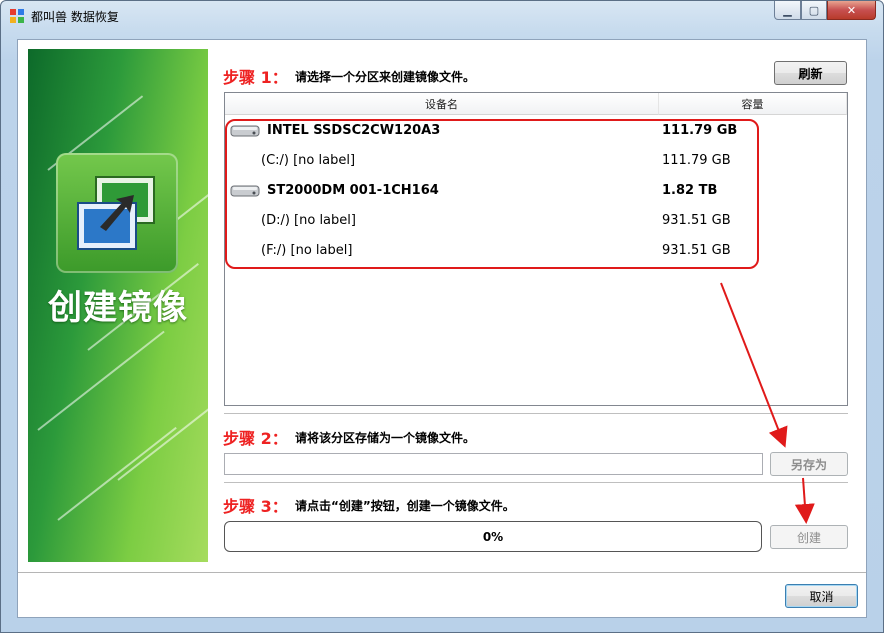  What do you see at coordinates (17, 16) in the screenshot?
I see `app-logo-icon` at bounding box center [17, 16].